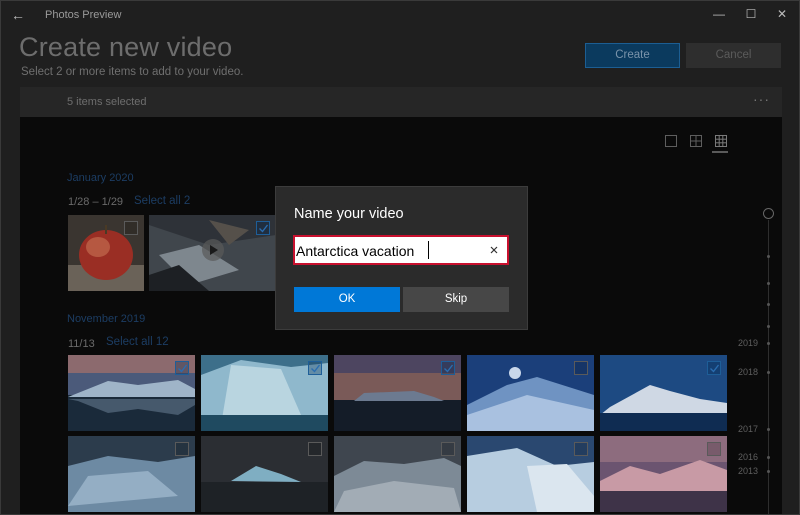  I want to click on select-all-link: Select all 2, so click(162, 201).